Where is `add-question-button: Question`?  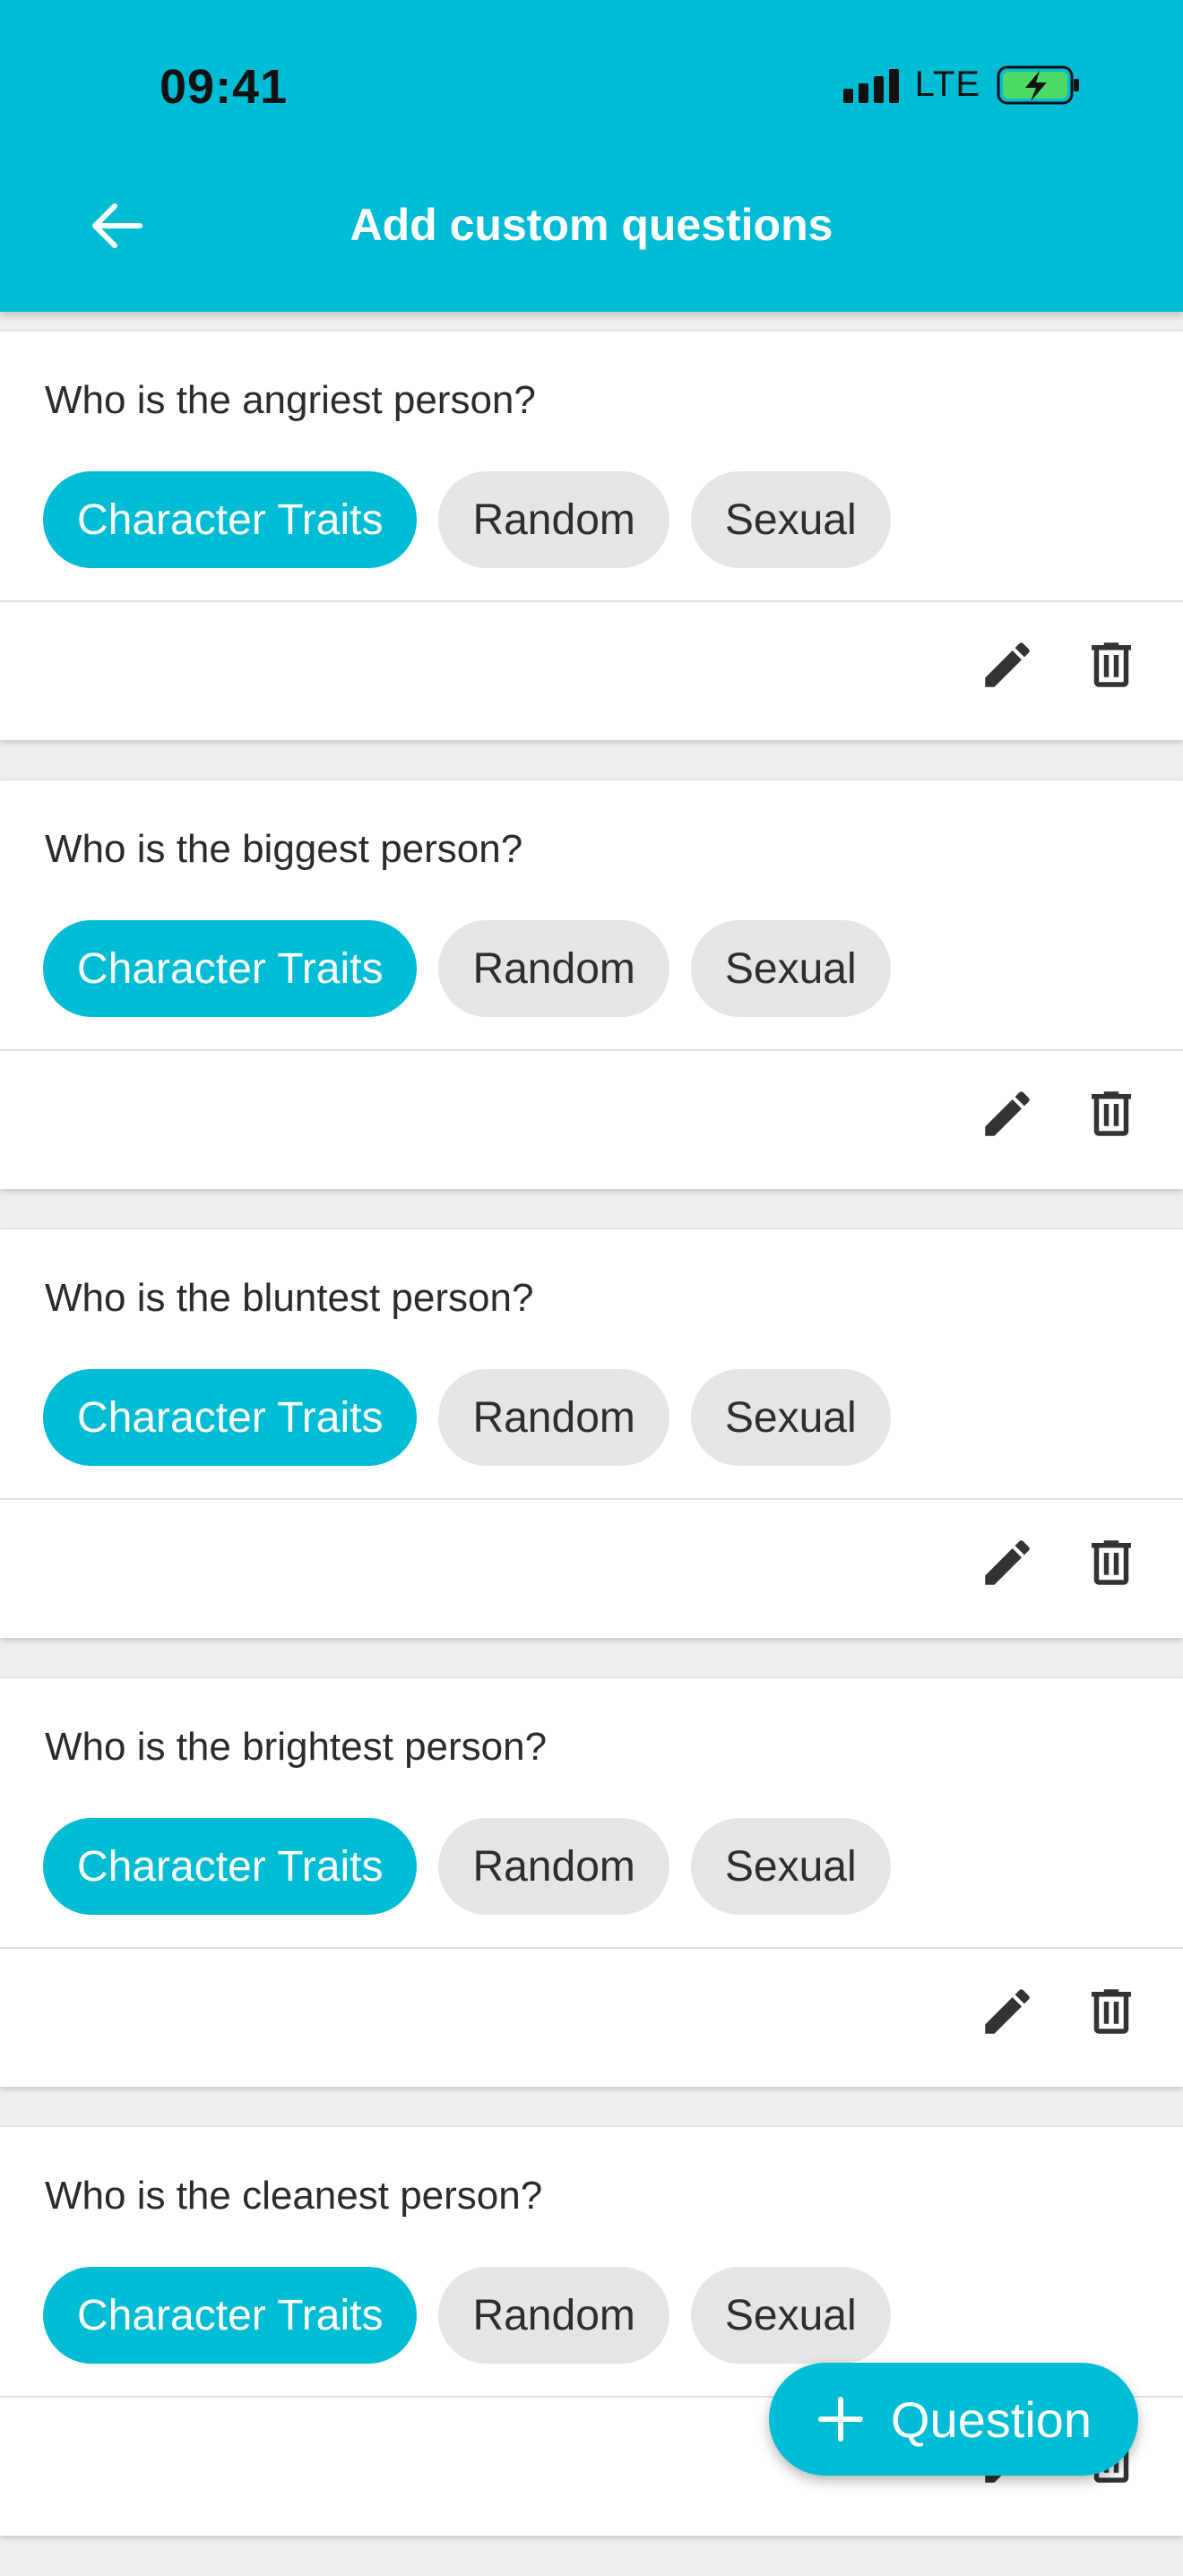
add-question-button: Question is located at coordinates (954, 2419).